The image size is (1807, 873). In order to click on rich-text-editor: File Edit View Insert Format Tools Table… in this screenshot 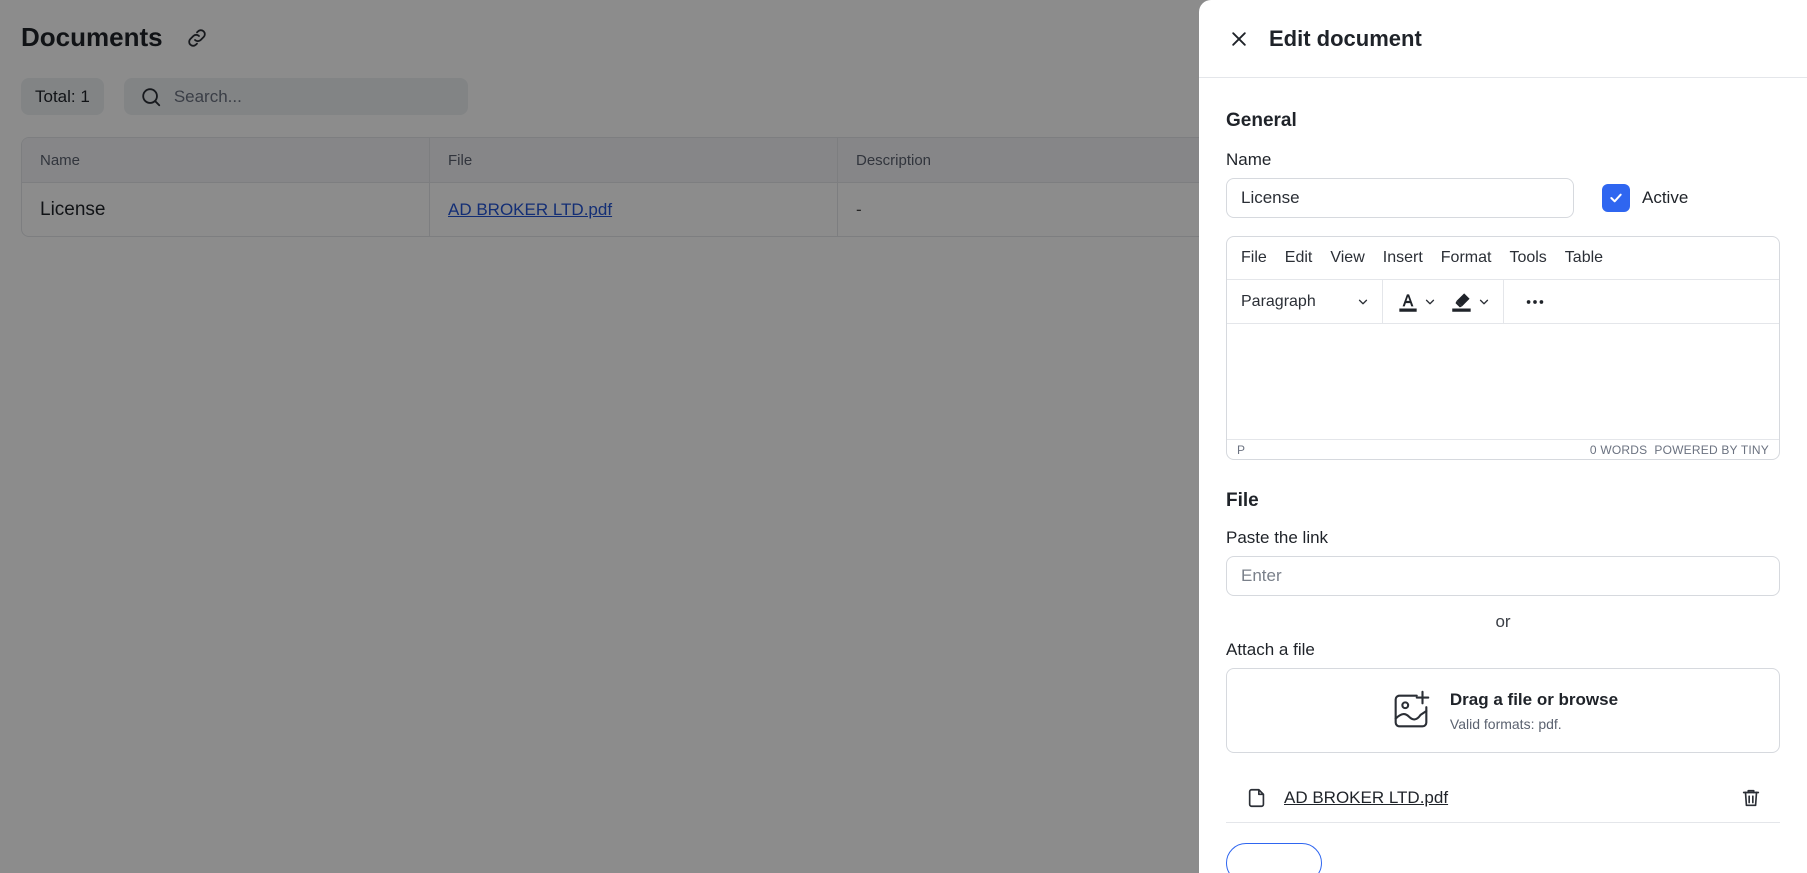, I will do `click(1503, 348)`.